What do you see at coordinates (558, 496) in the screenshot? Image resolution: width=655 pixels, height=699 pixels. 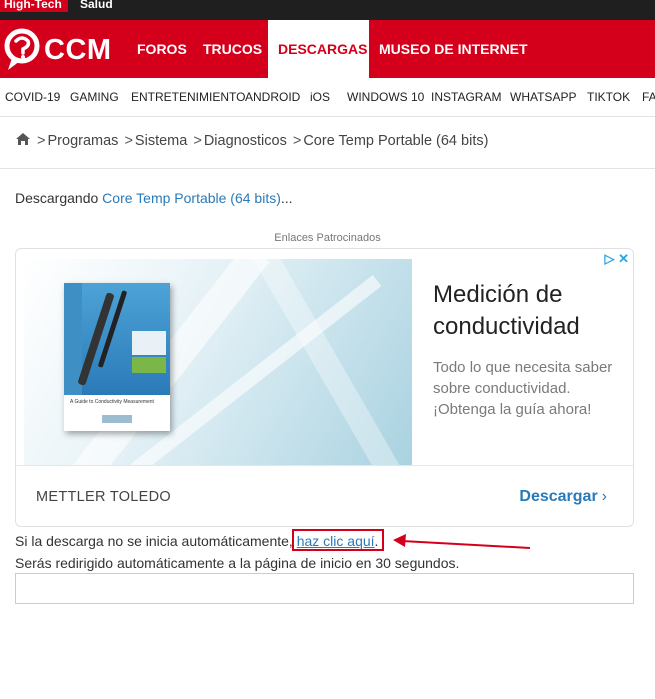 I see `ad-cta-label: Descargar` at bounding box center [558, 496].